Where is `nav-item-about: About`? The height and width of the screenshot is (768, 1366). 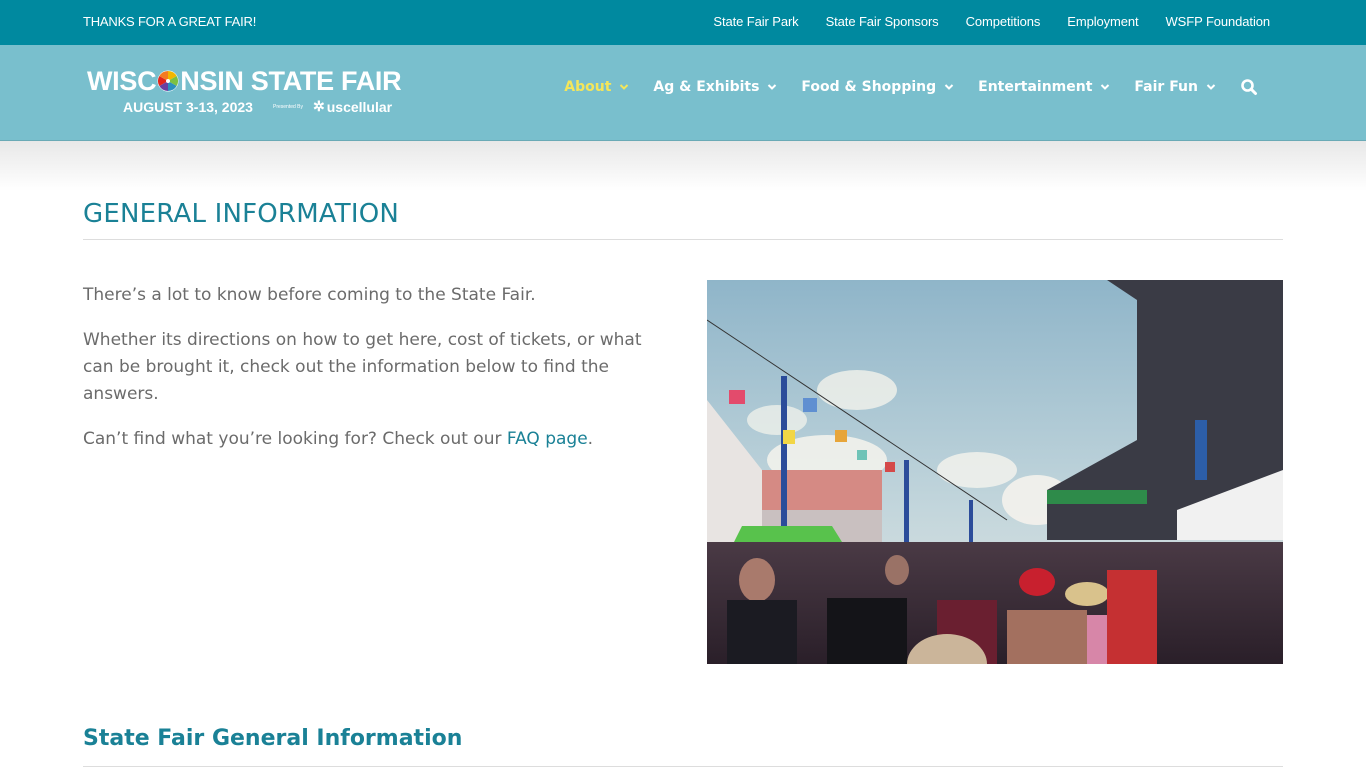
nav-item-about: About is located at coordinates (596, 87).